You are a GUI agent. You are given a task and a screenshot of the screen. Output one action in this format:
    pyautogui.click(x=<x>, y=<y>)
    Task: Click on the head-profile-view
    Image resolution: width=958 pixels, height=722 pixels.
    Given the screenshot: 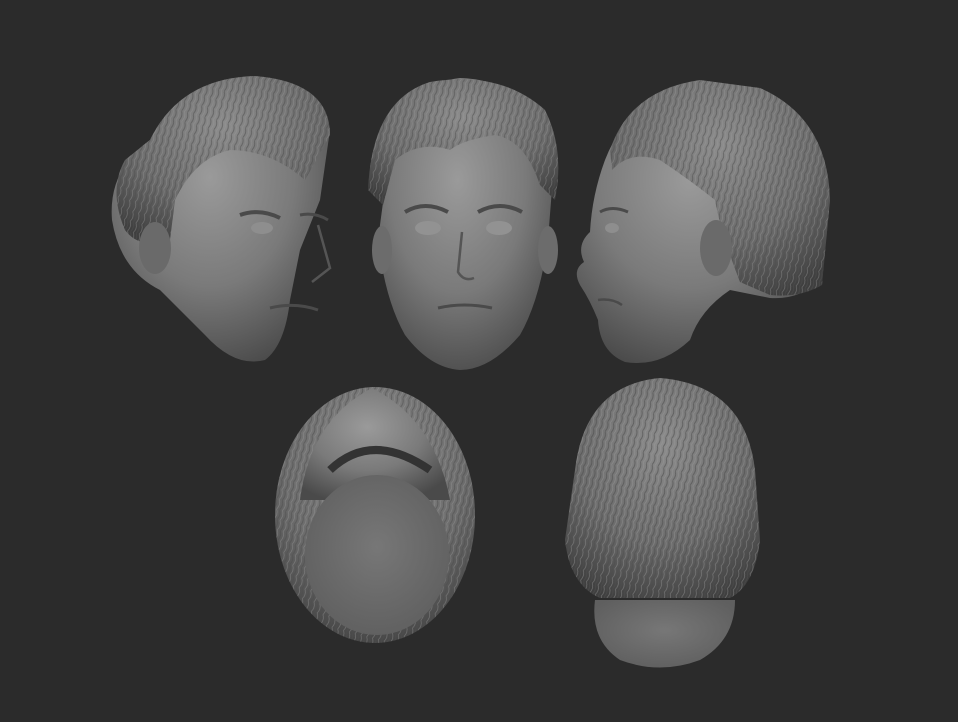 What is the action you would take?
    pyautogui.click(x=703, y=222)
    